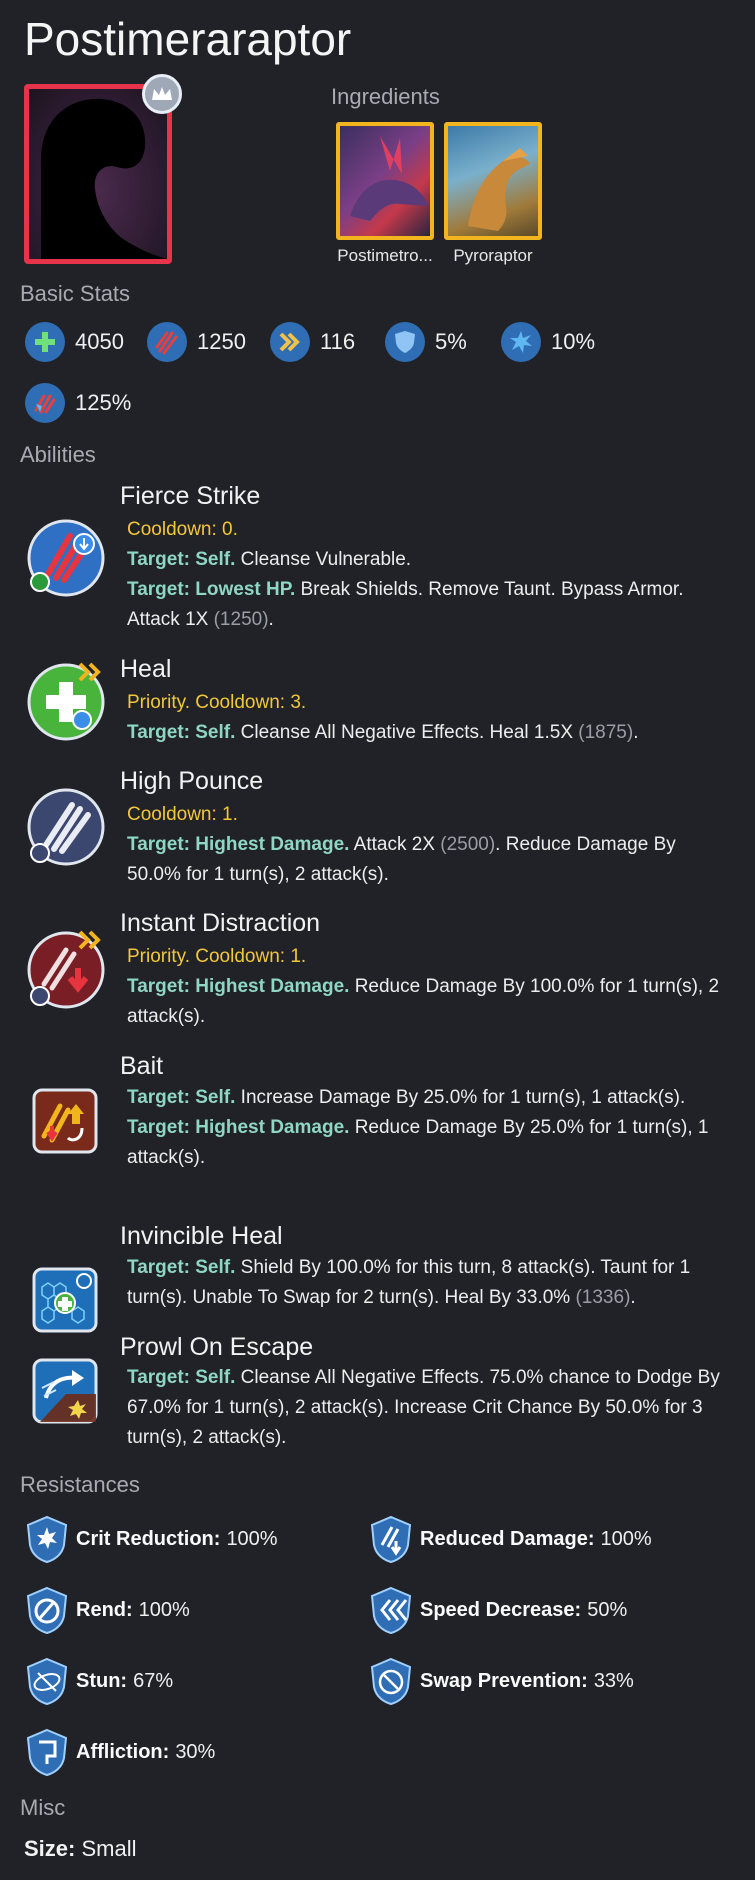 This screenshot has width=755, height=1880. Describe the element at coordinates (217, 1347) in the screenshot. I see `ability-name: Prowl On Escape` at that location.